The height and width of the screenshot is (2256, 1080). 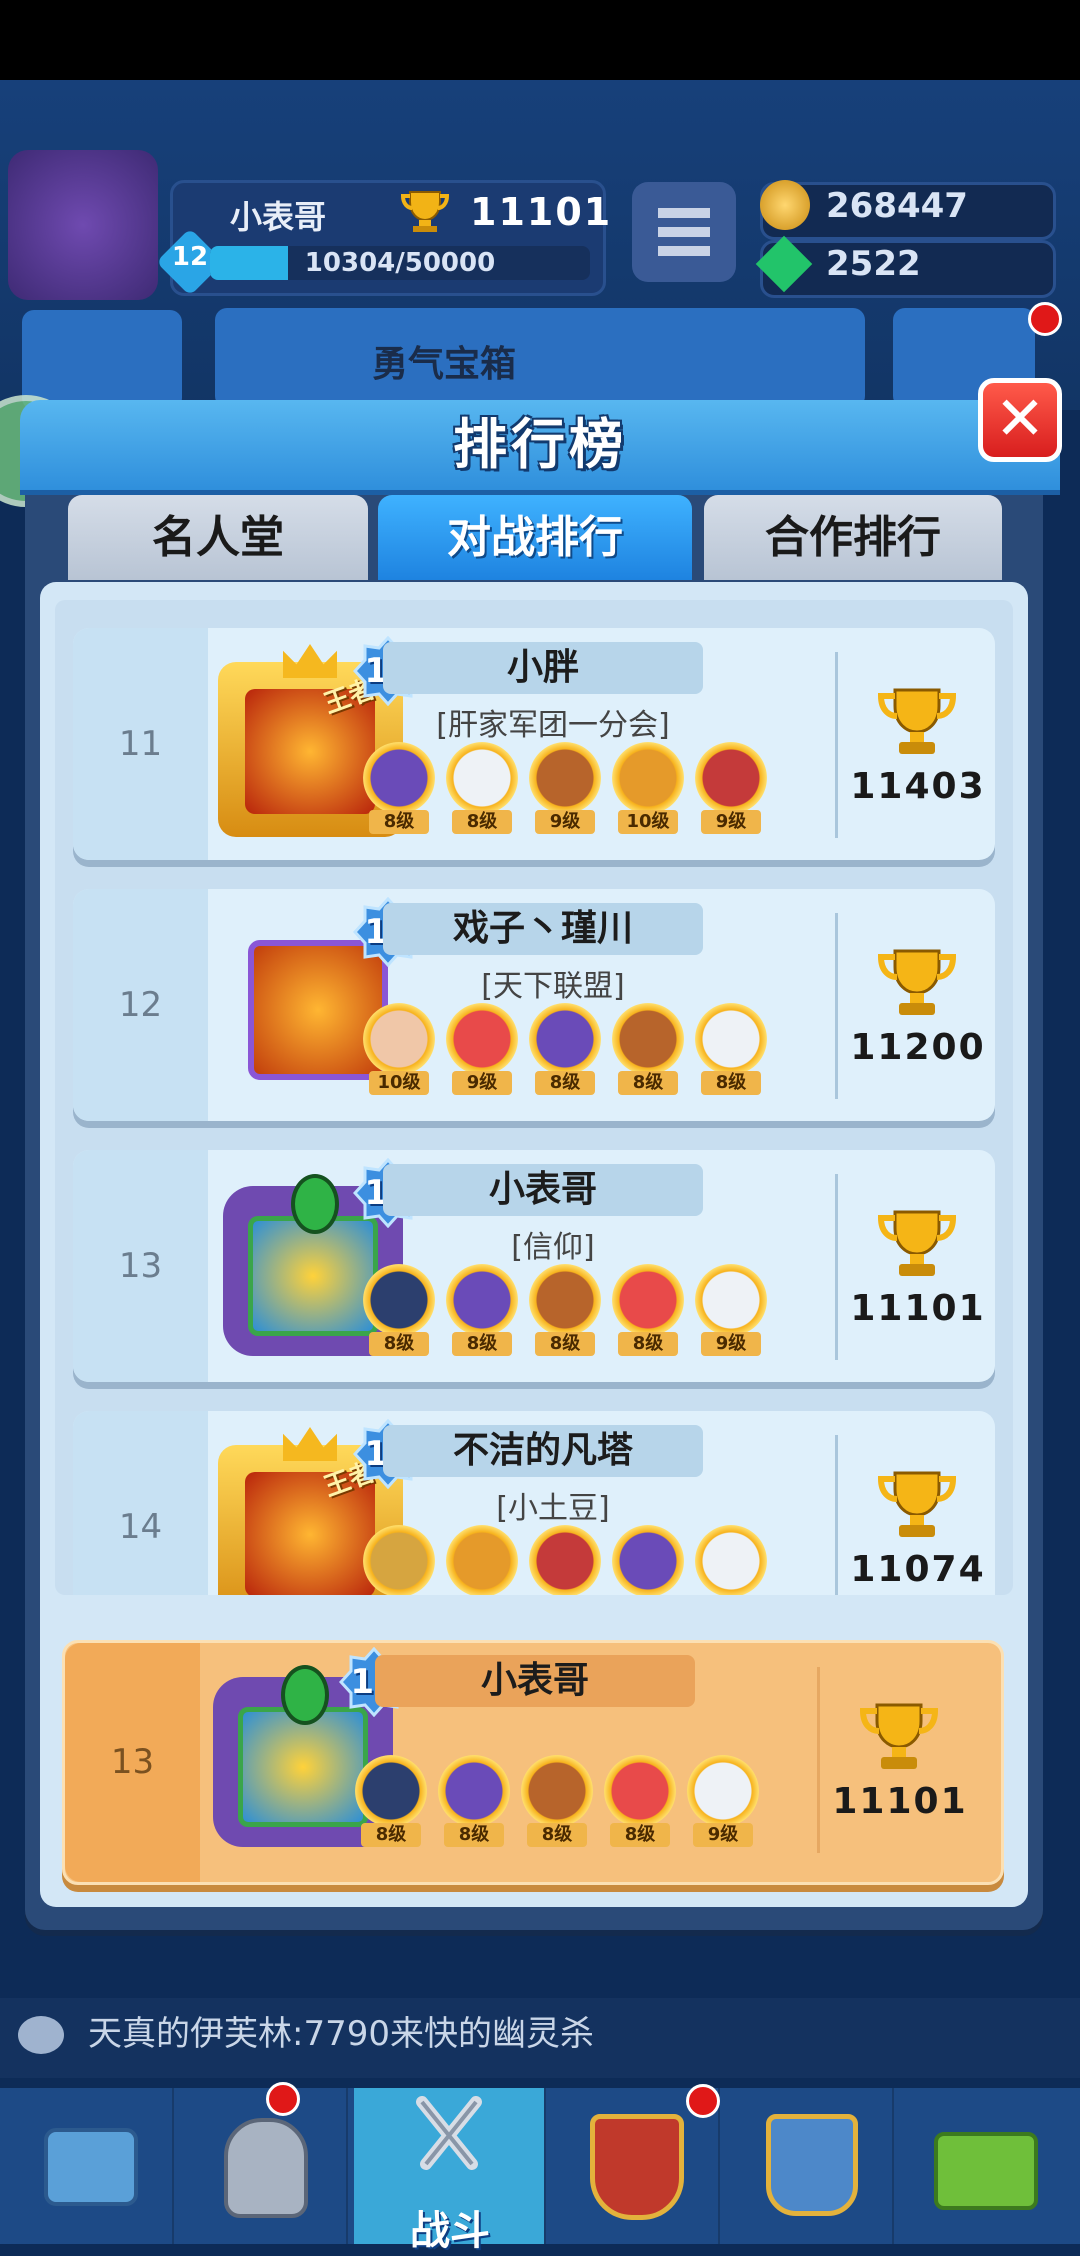 I want to click on nav-garden, so click(x=980, y=2166).